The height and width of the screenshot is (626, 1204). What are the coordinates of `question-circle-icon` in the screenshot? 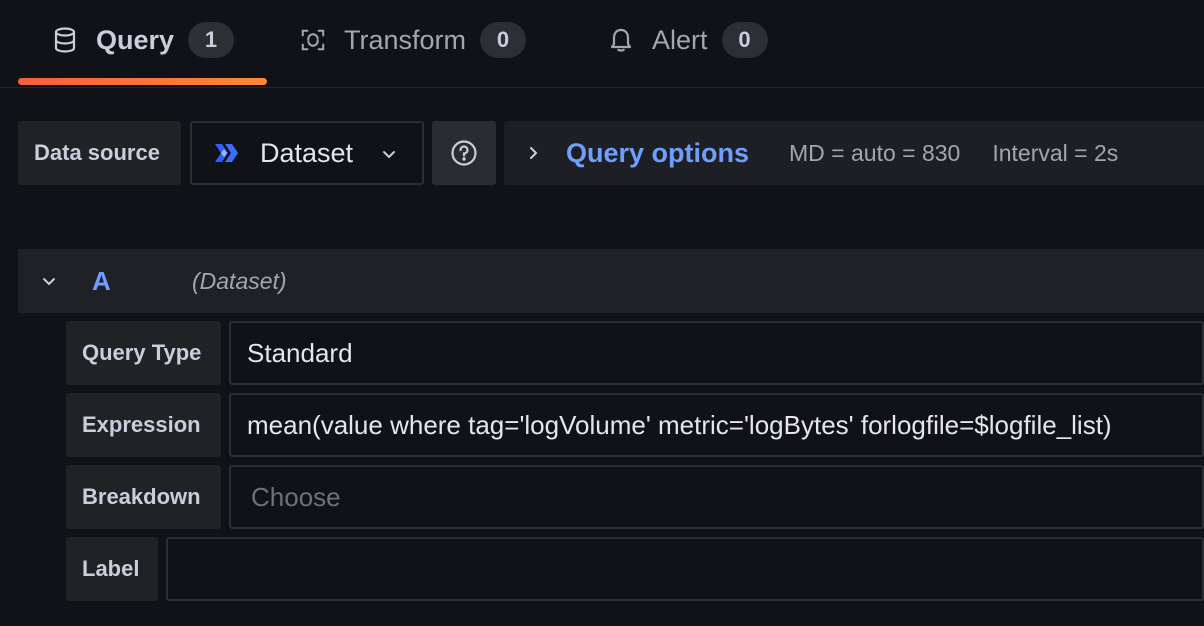 It's located at (464, 153).